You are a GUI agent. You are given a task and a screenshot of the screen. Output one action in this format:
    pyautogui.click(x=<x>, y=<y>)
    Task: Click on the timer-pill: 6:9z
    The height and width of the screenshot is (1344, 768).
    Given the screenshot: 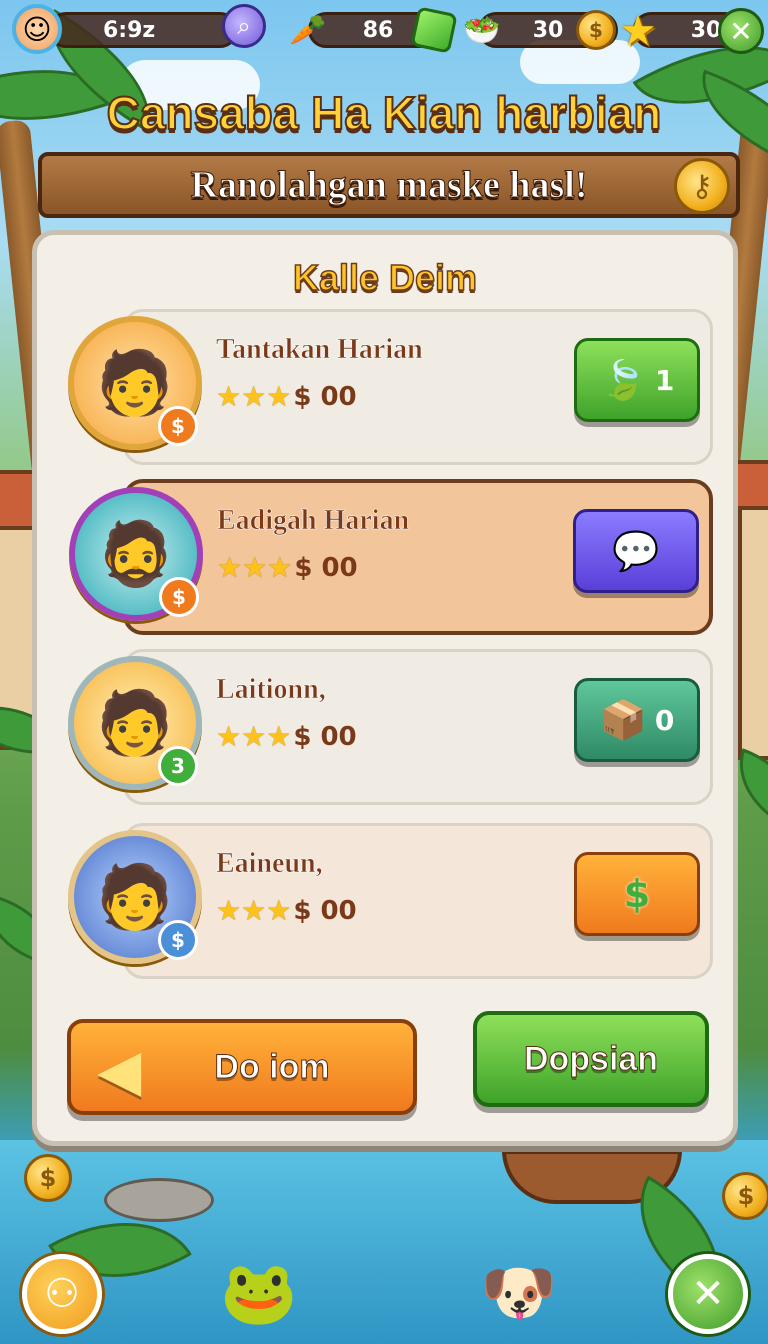 What is the action you would take?
    pyautogui.click(x=143, y=30)
    